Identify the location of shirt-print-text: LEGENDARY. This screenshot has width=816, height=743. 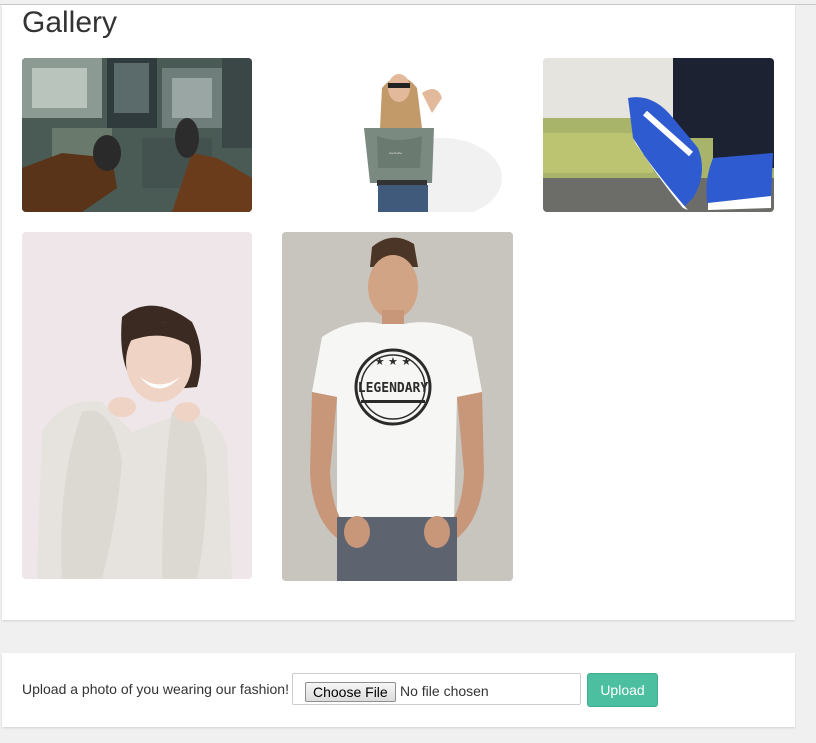
(393, 388).